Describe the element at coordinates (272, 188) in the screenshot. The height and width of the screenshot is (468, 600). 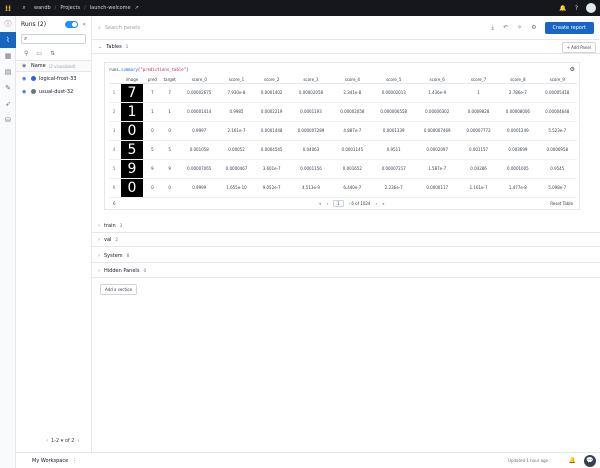
I see `score-cell: 9.052e-7` at that location.